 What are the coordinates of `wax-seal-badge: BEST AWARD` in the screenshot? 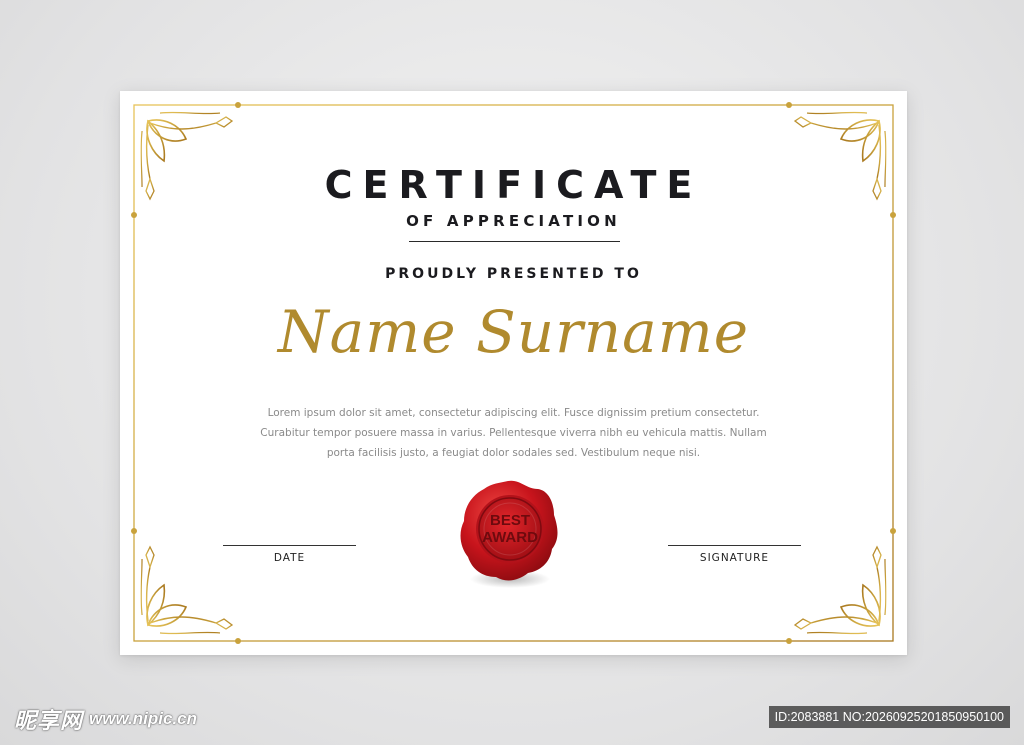 It's located at (509, 534).